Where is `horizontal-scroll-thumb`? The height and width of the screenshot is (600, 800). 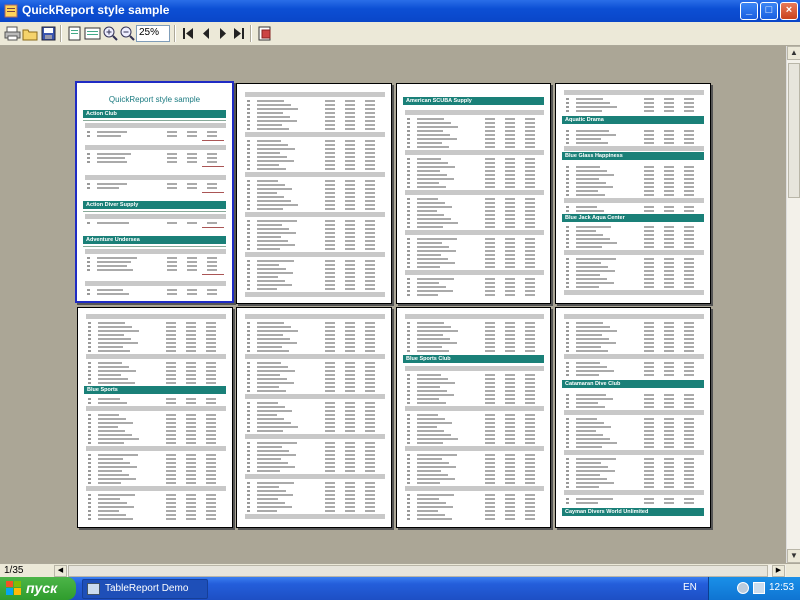
horizontal-scroll-thumb is located at coordinates (418, 571).